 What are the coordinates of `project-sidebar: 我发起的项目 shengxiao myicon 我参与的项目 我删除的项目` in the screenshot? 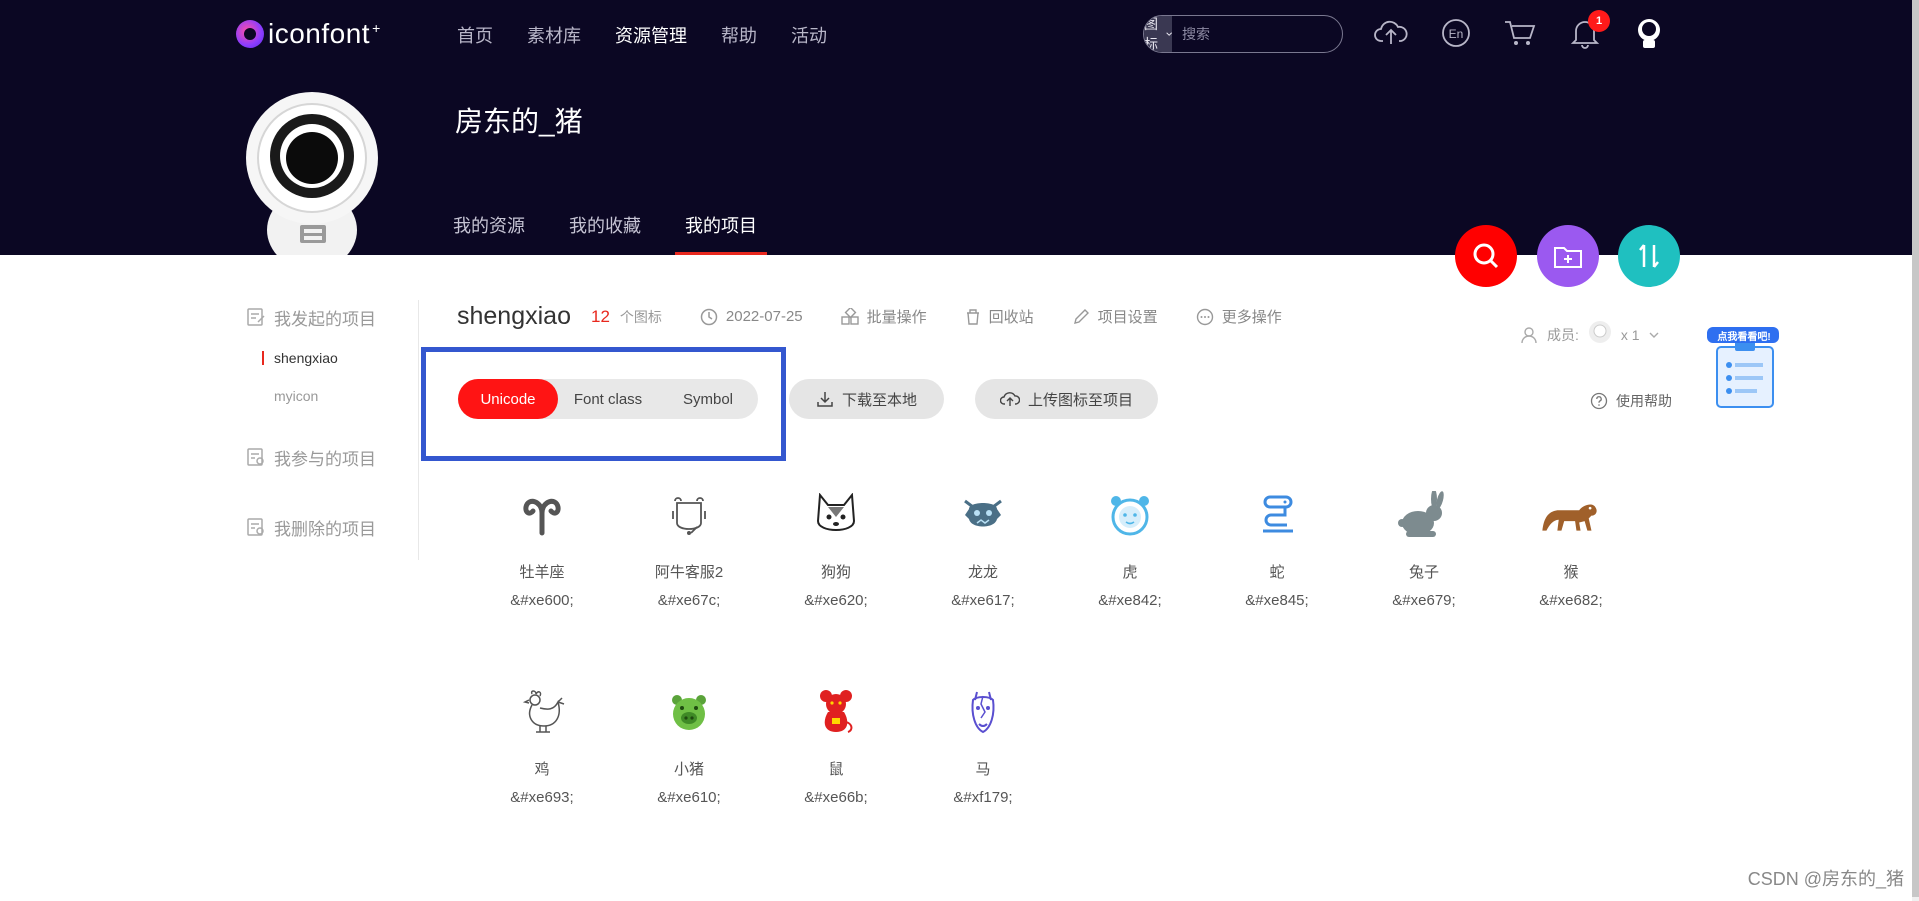 It's located at (332, 422).